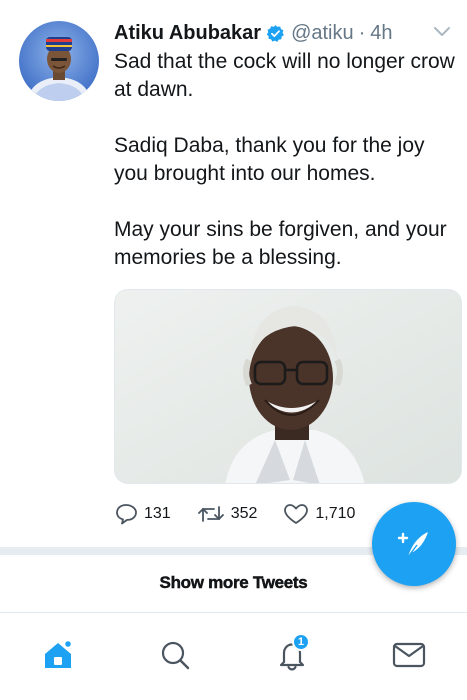 This screenshot has width=467, height=700. Describe the element at coordinates (296, 514) in the screenshot. I see `heart-icon` at that location.